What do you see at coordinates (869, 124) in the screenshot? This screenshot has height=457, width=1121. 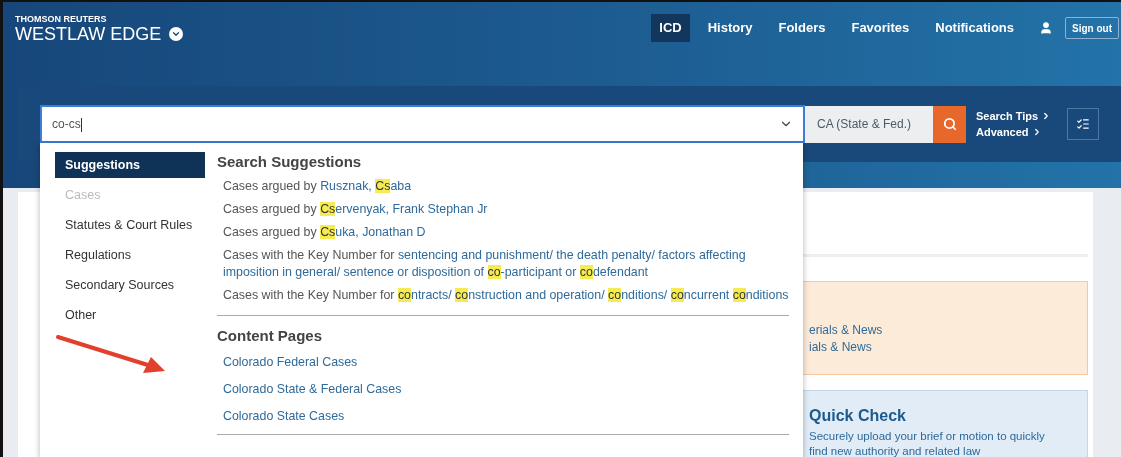 I see `jurisdiction-selector: CA (State & Fed.)` at bounding box center [869, 124].